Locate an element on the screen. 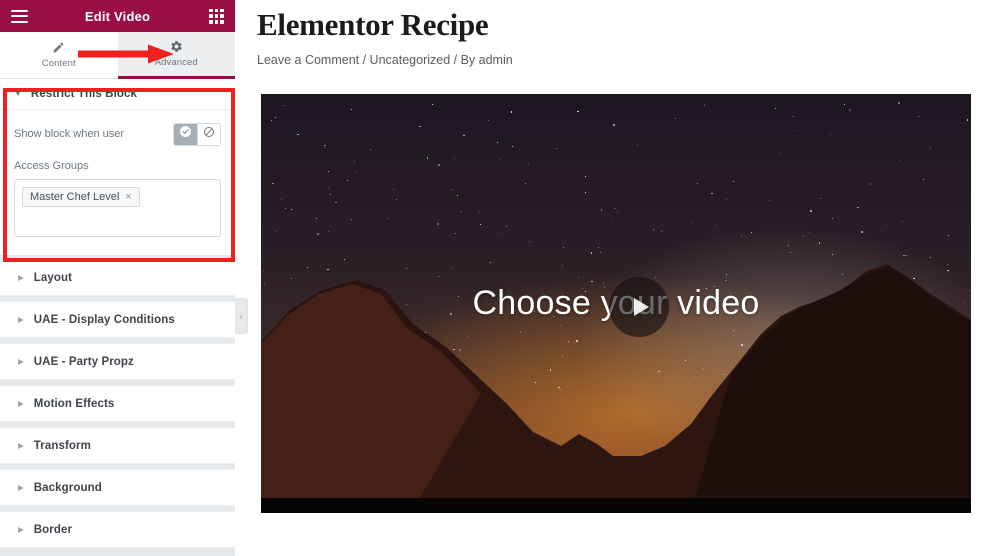  restrict-this-block-header: ▼ Restrict This Block is located at coordinates (117, 94).